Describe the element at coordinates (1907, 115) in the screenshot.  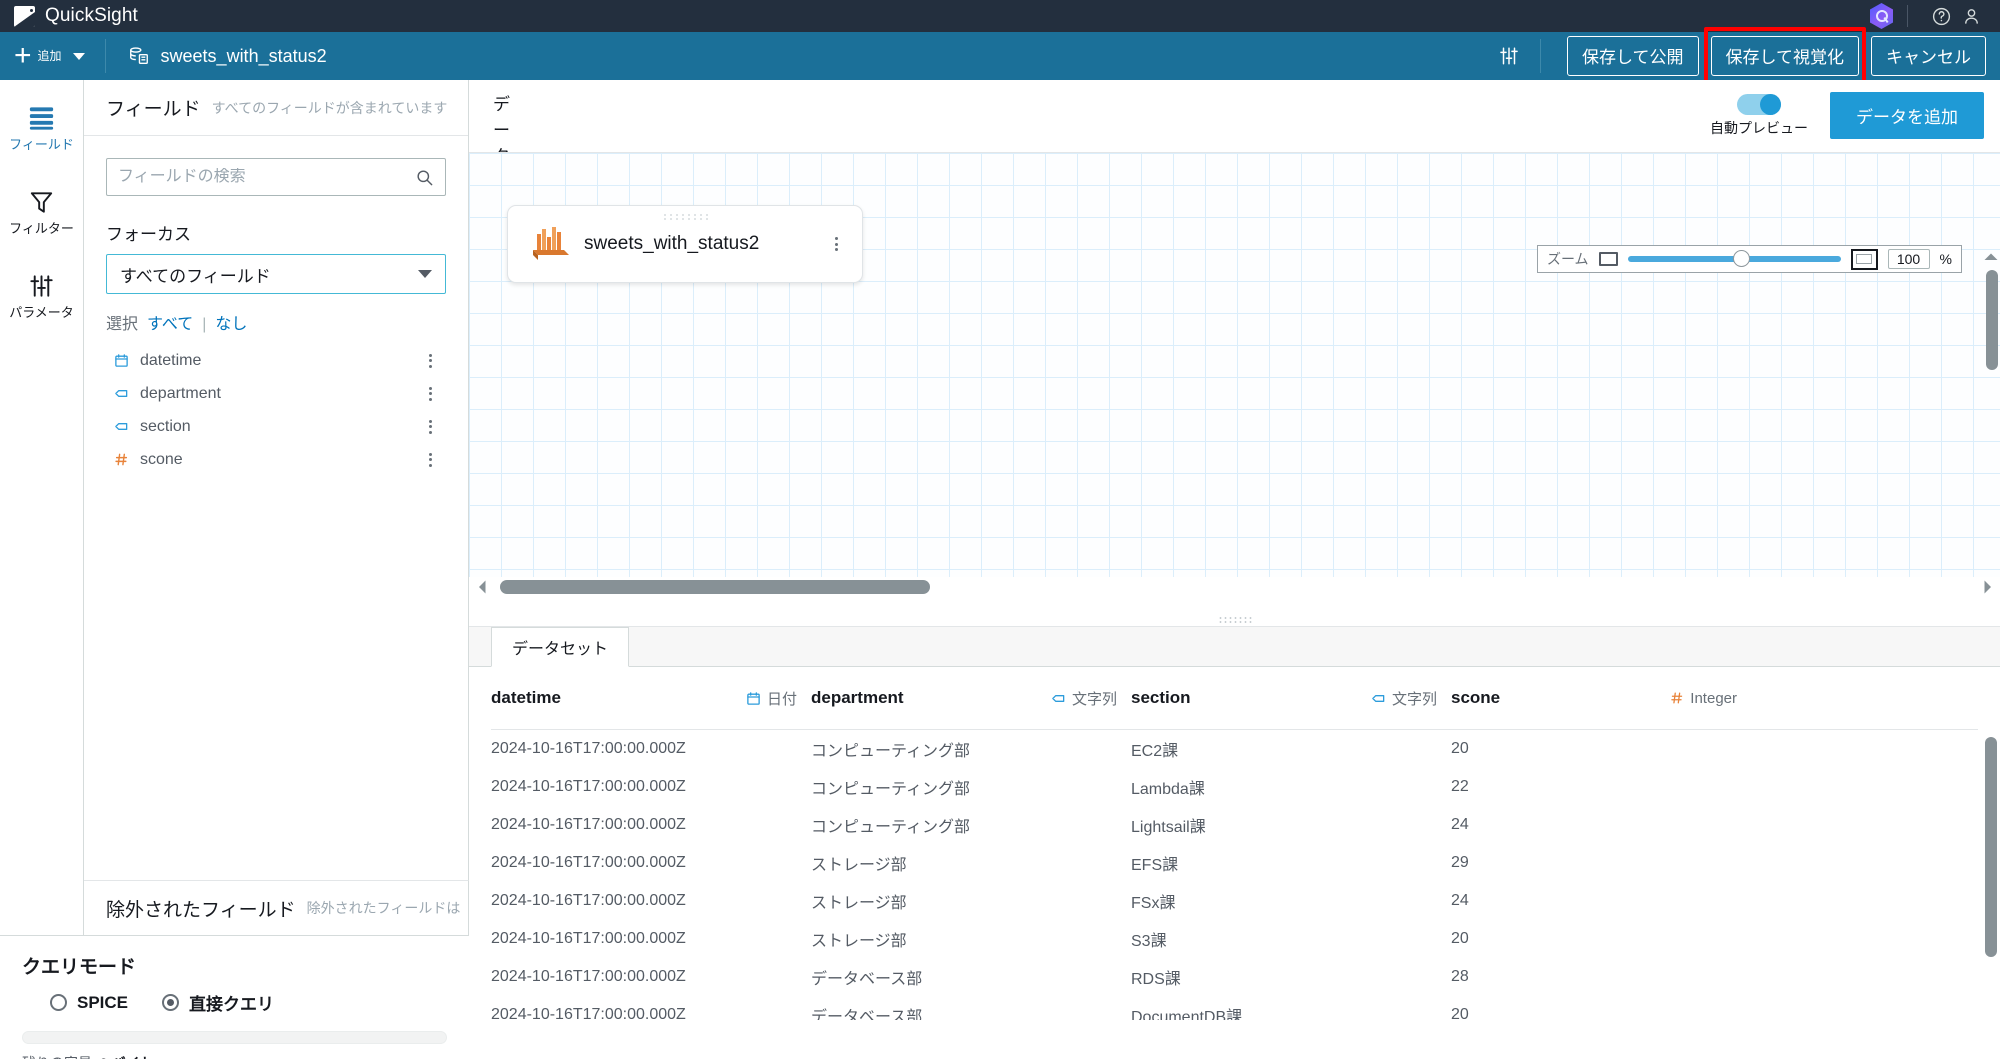
I see `add-data-button: データを追加` at that location.